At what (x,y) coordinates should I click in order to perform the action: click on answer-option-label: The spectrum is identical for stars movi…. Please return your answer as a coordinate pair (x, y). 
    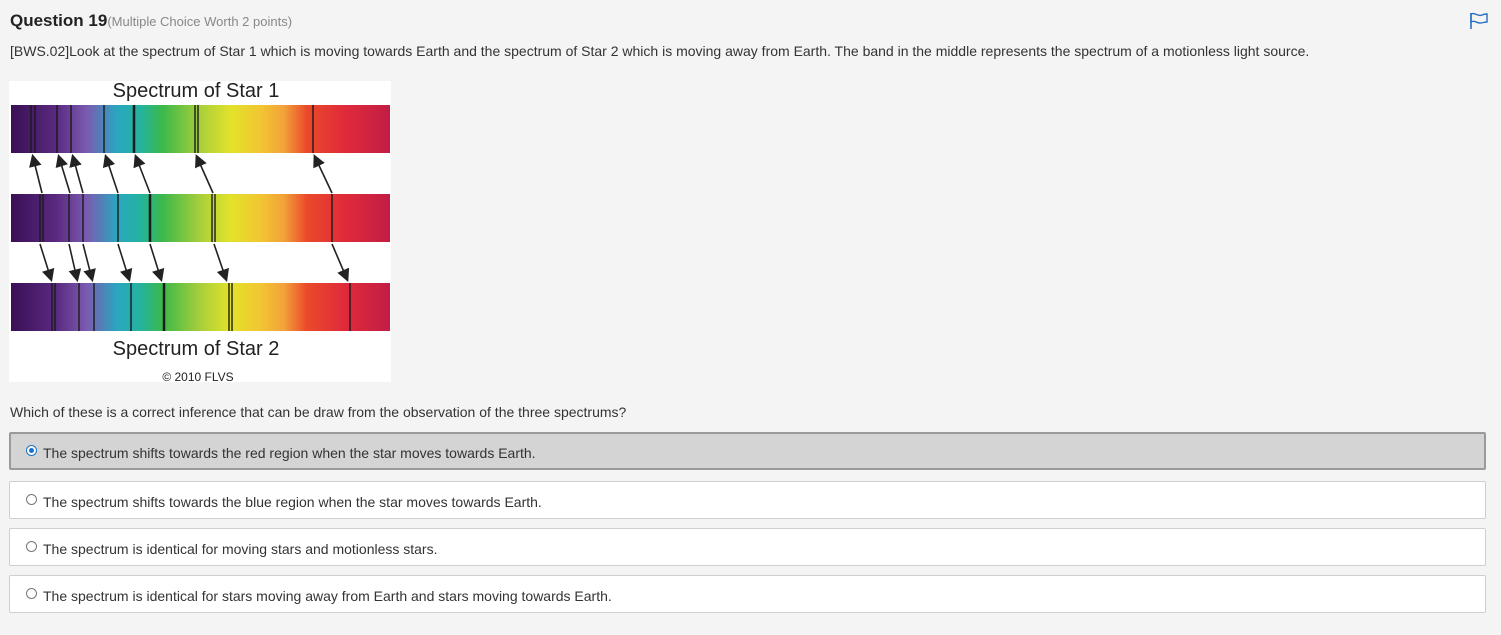
    Looking at the image, I should click on (327, 596).